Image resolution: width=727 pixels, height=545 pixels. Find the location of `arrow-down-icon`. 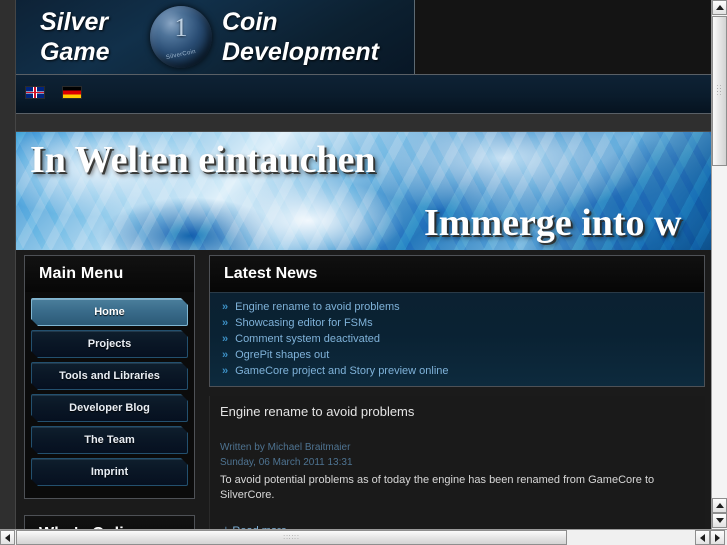

arrow-down-icon is located at coordinates (719, 520).